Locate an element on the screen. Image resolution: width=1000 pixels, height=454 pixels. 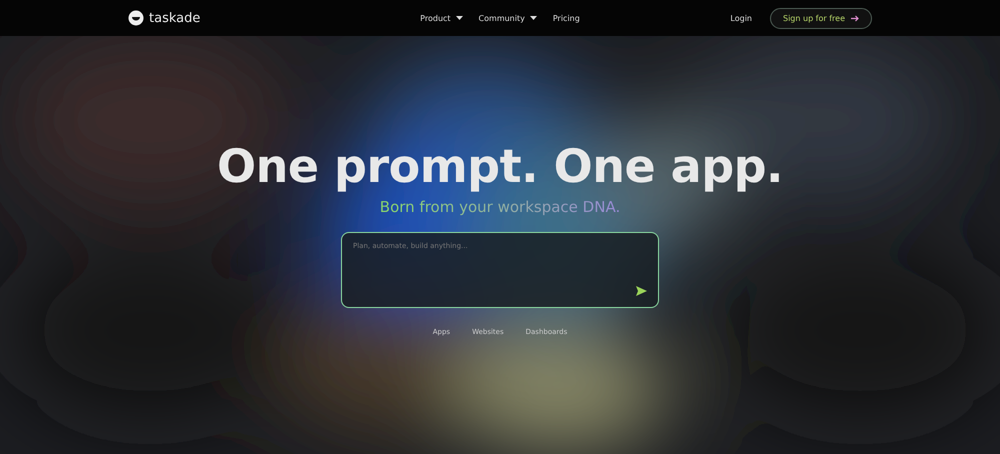
login-link: Login is located at coordinates (741, 18).